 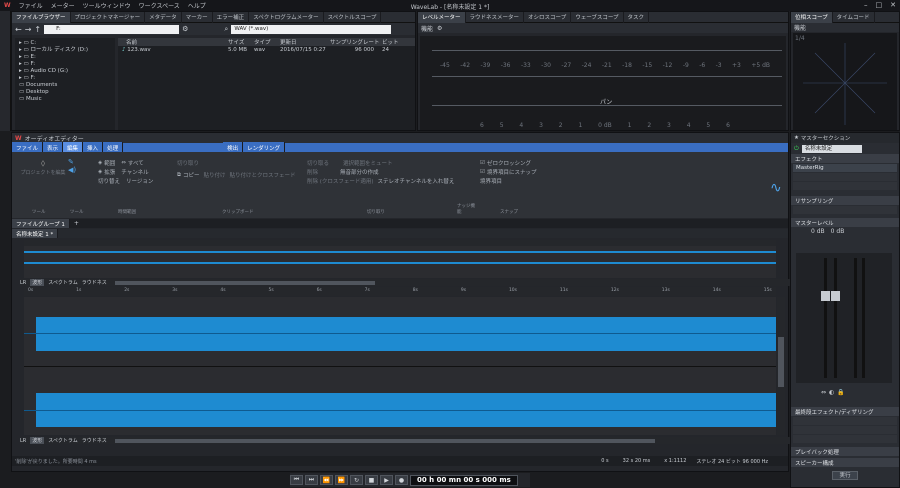 I want to click on tree-item: ▸ ▭ E:, so click(x=65, y=57).